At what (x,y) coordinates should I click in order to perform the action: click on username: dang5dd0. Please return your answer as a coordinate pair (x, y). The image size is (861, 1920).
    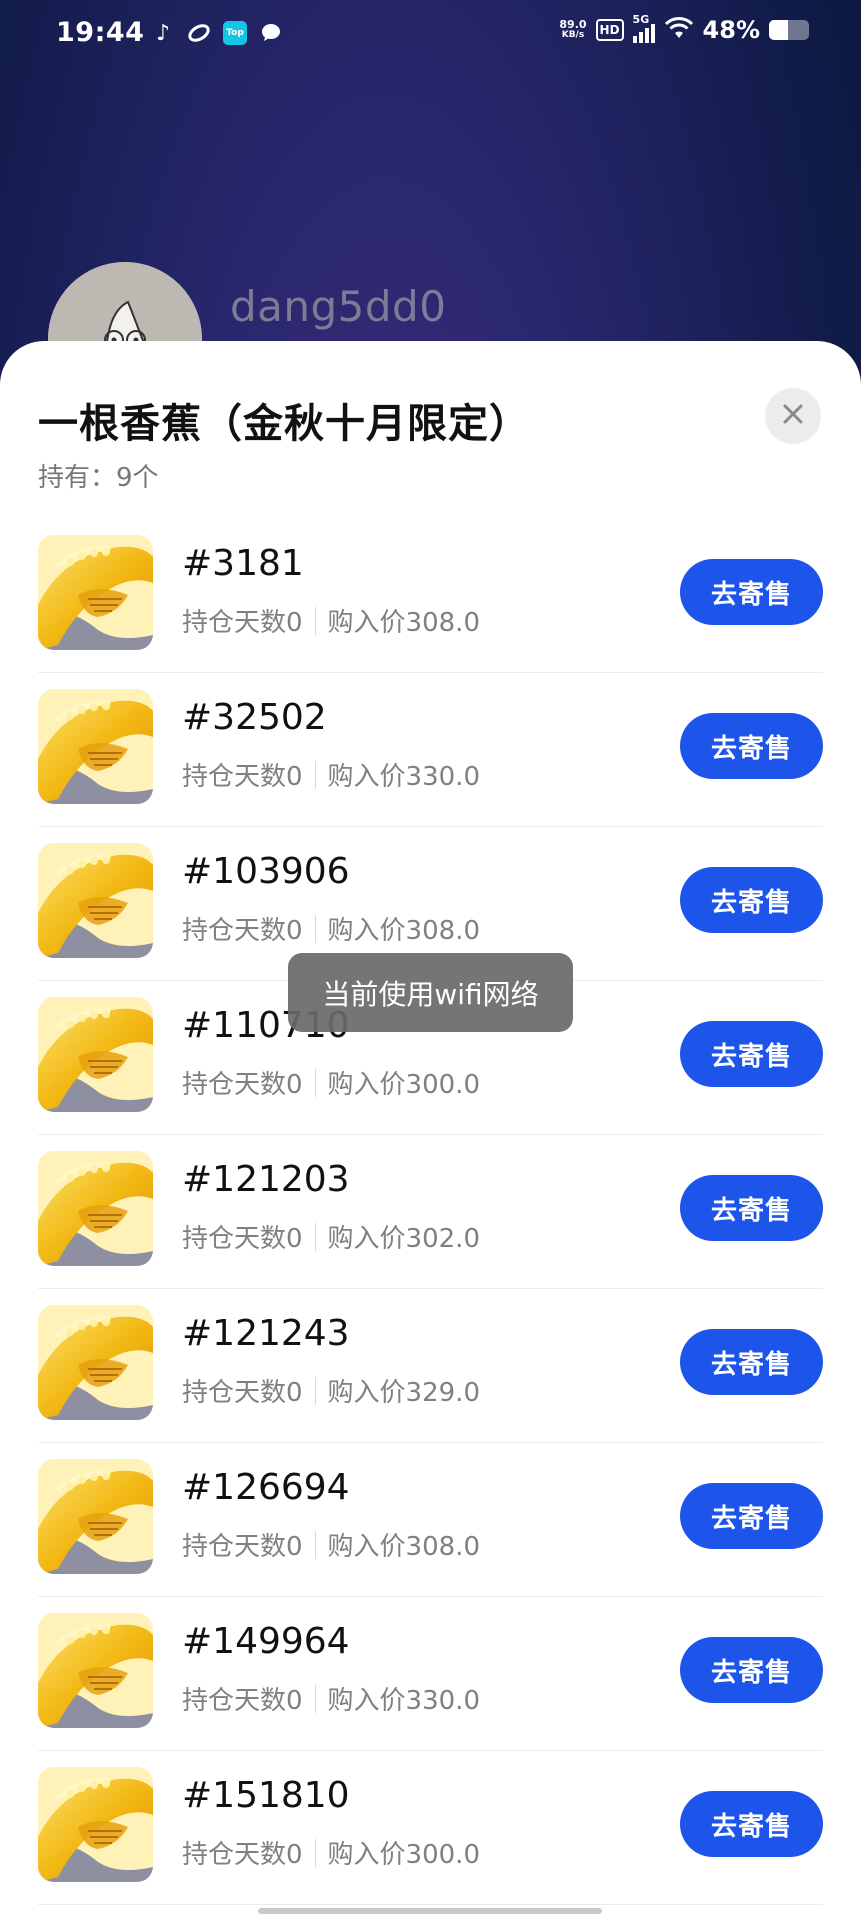
    Looking at the image, I should click on (338, 306).